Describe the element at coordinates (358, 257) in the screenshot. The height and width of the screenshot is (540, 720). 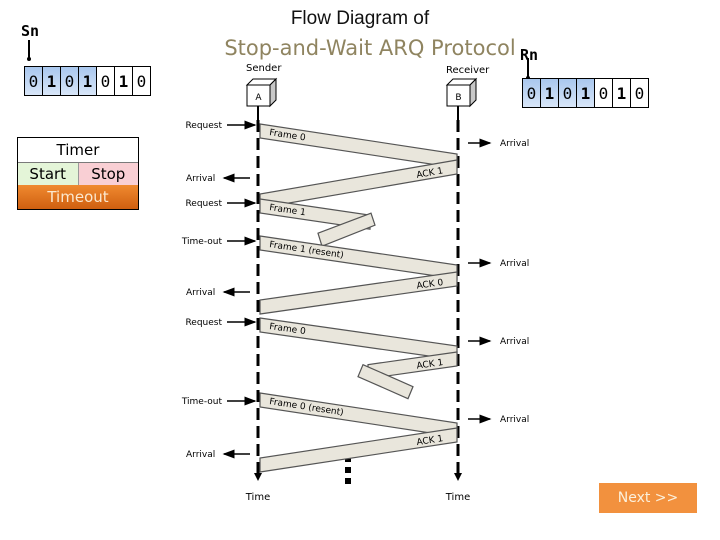
I see `packet-bar: Frame 1 (resent)` at that location.